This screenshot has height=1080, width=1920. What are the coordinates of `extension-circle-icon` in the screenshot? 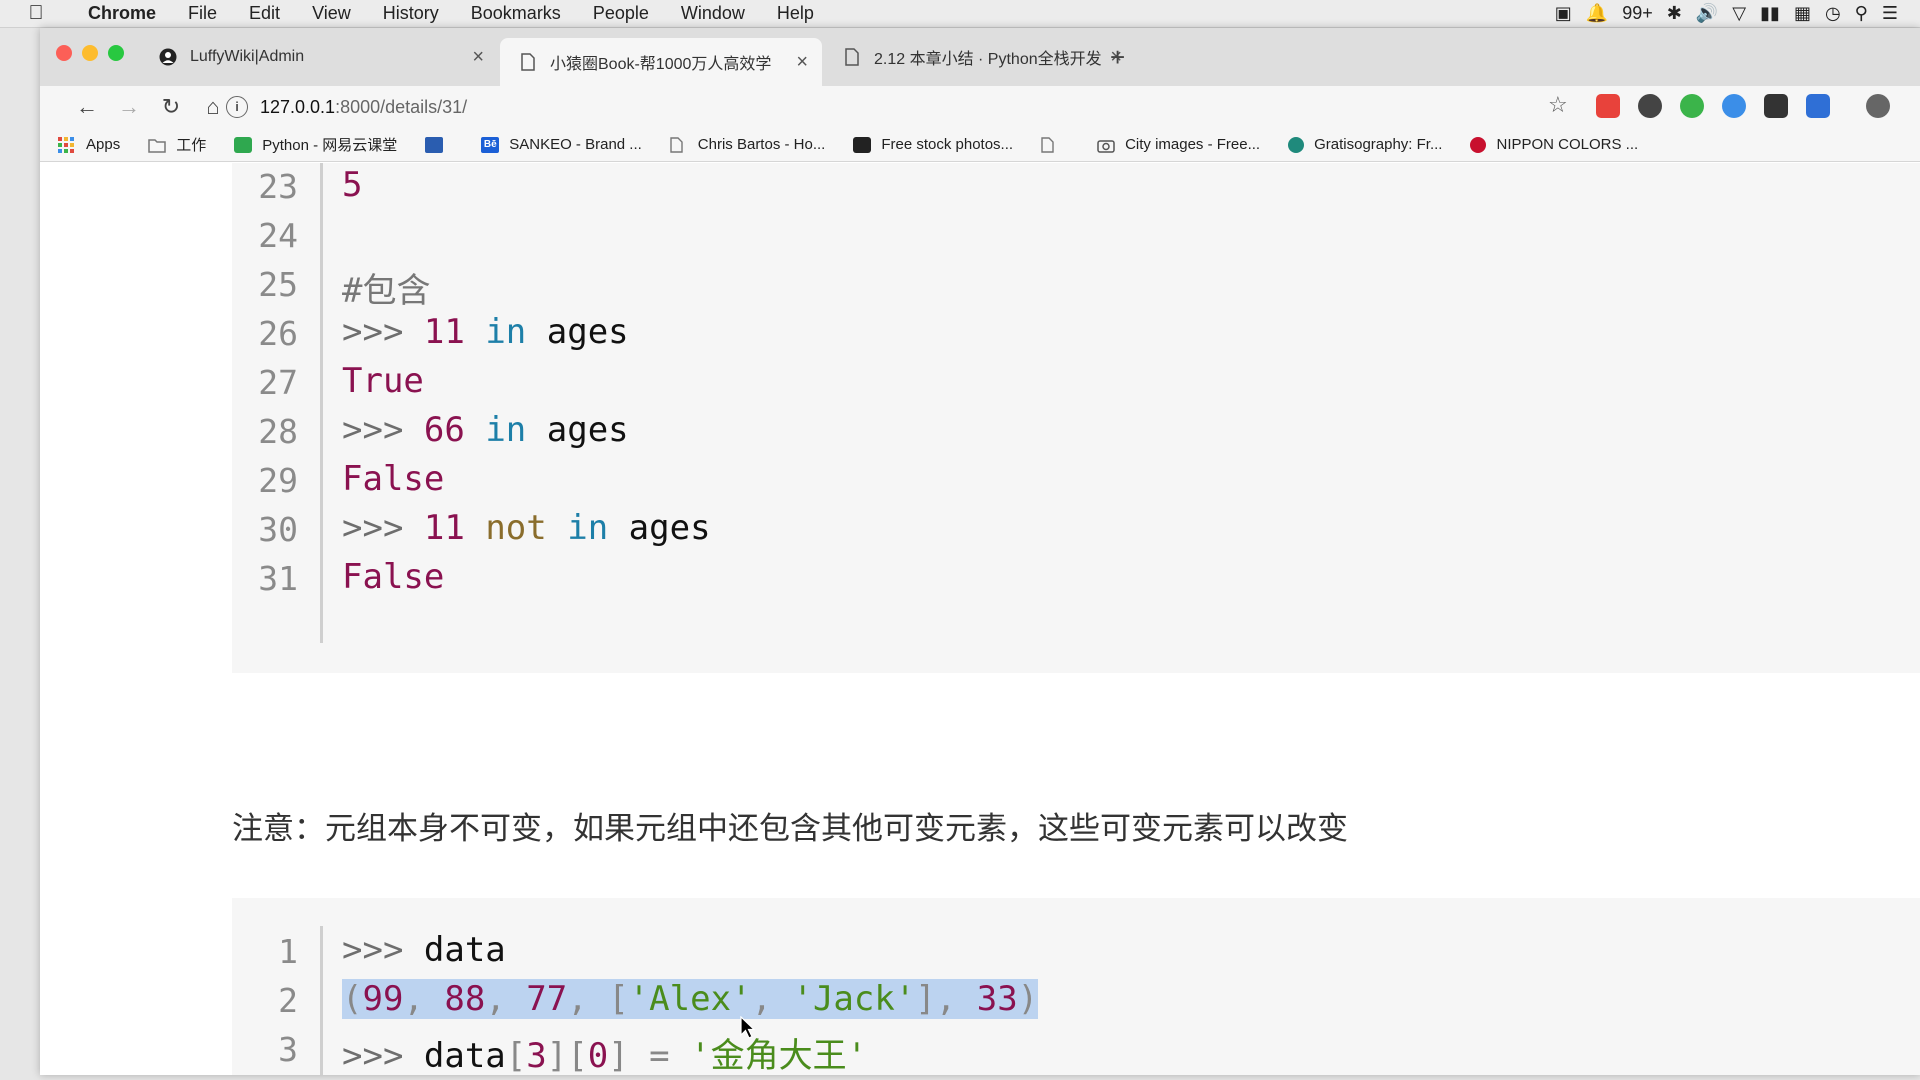 It's located at (1650, 106).